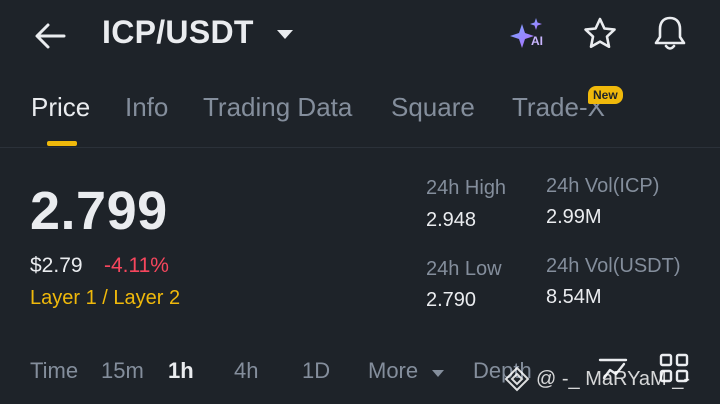 This screenshot has width=720, height=404. Describe the element at coordinates (605, 95) in the screenshot. I see `new-badge: New` at that location.